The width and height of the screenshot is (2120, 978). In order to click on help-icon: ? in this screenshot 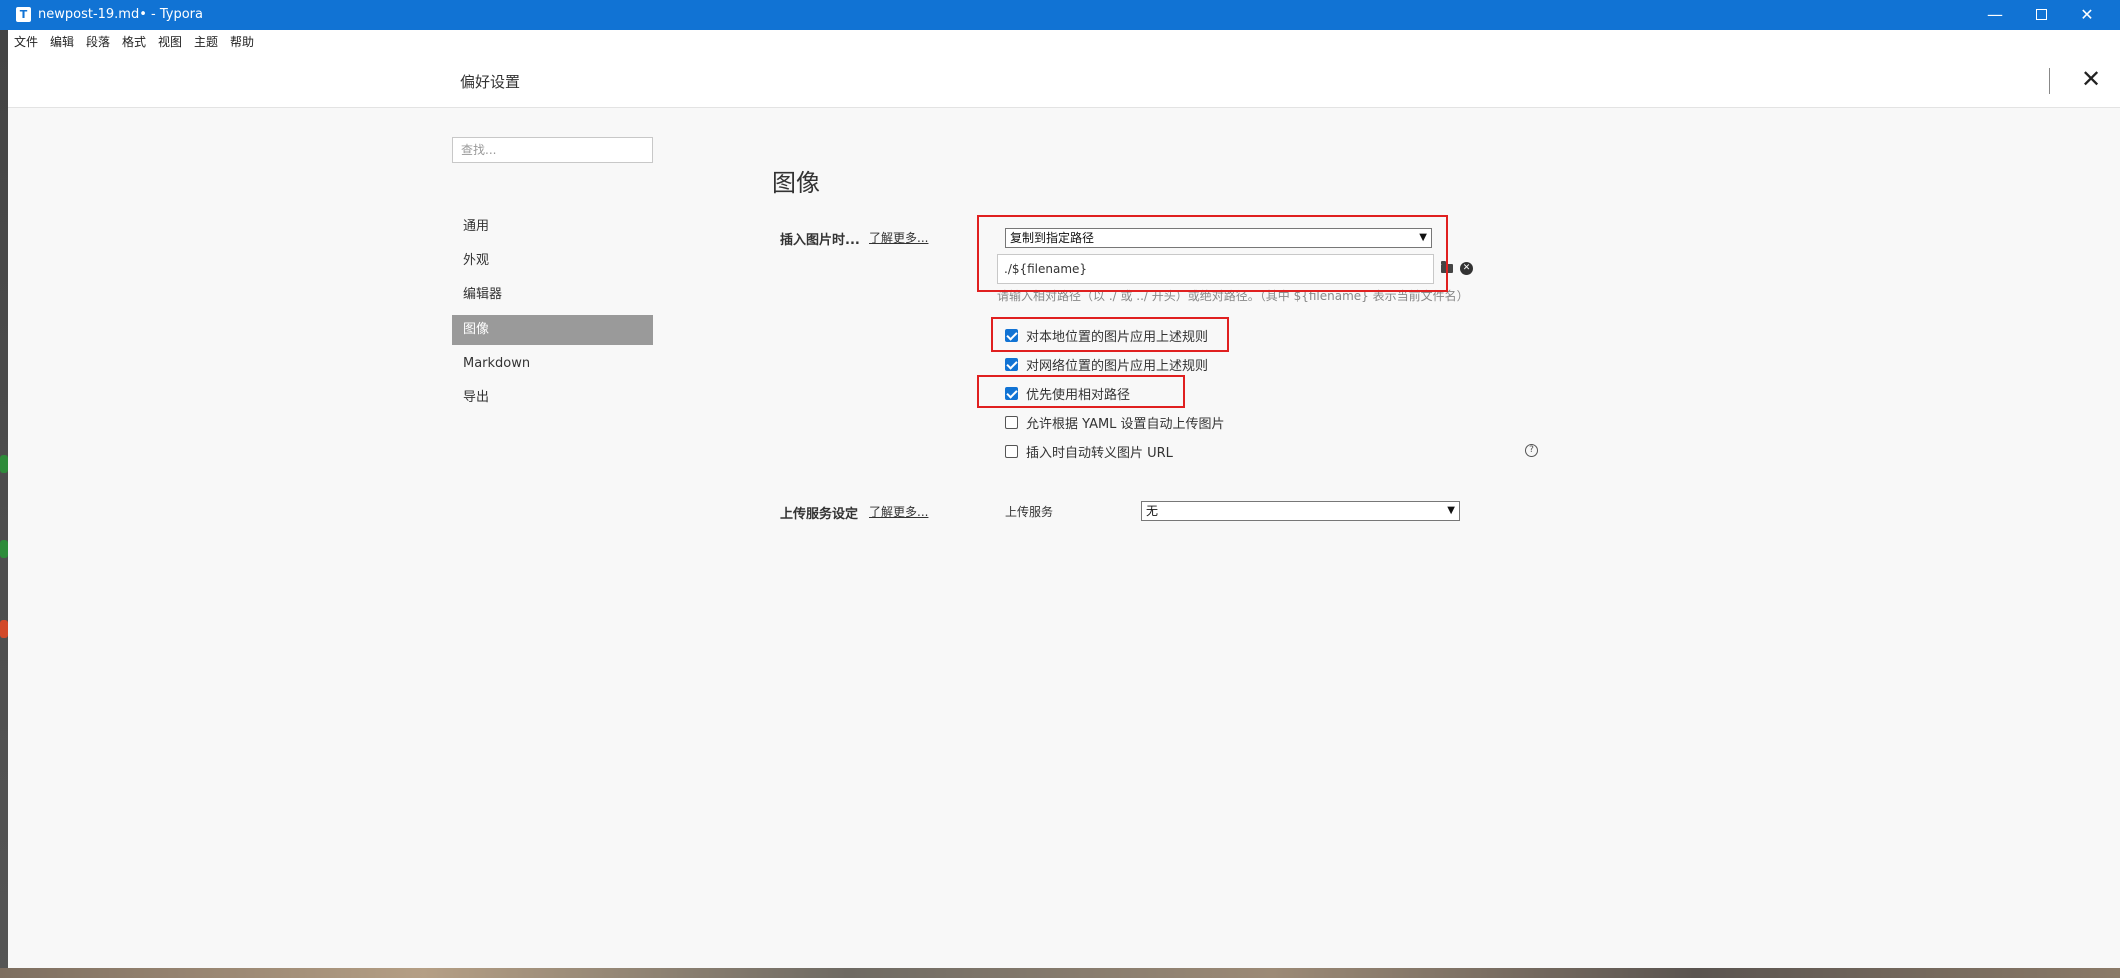, I will do `click(1531, 450)`.